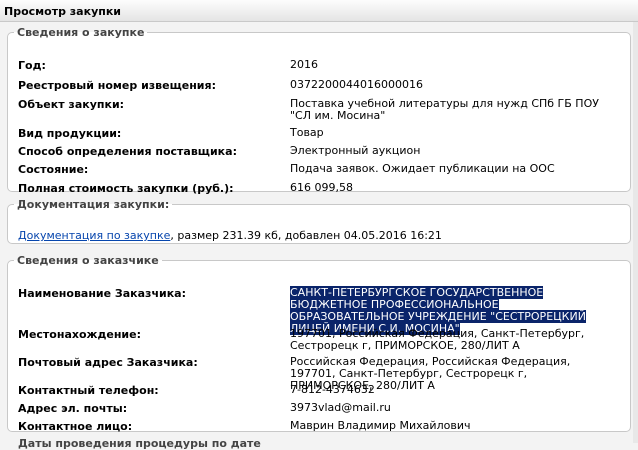 This screenshot has height=450, width=638. Describe the element at coordinates (319, 11) in the screenshot. I see `window-titlebar: Просмотр закупки` at that location.